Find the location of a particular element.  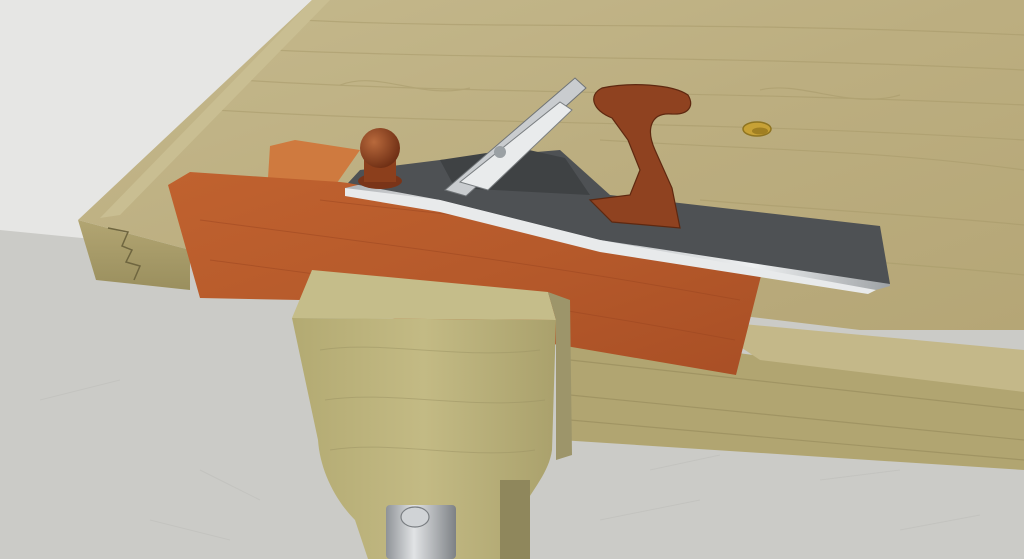

vise-guide is located at coordinates (515, 519).